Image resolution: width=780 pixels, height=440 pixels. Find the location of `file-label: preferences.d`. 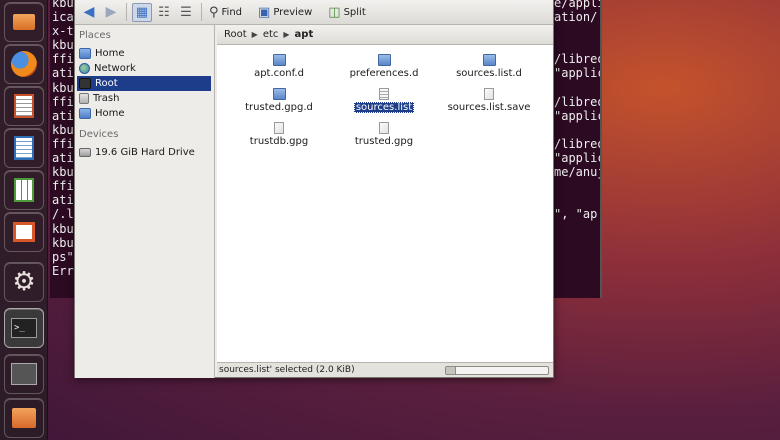

file-label: preferences.d is located at coordinates (384, 73).